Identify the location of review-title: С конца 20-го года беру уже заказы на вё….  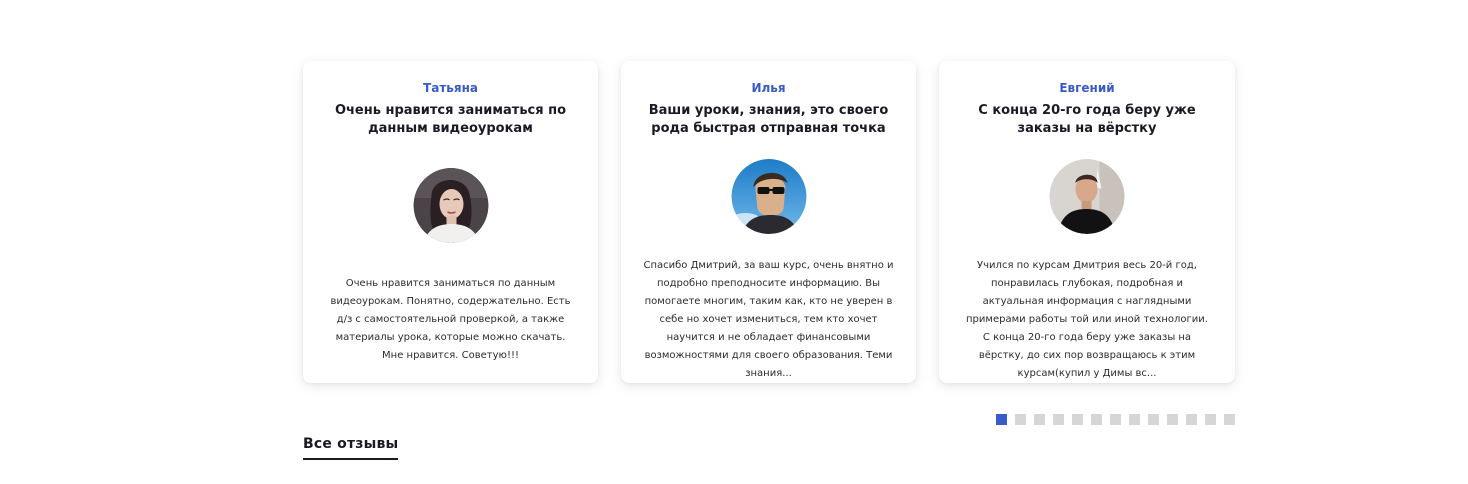
(1087, 119).